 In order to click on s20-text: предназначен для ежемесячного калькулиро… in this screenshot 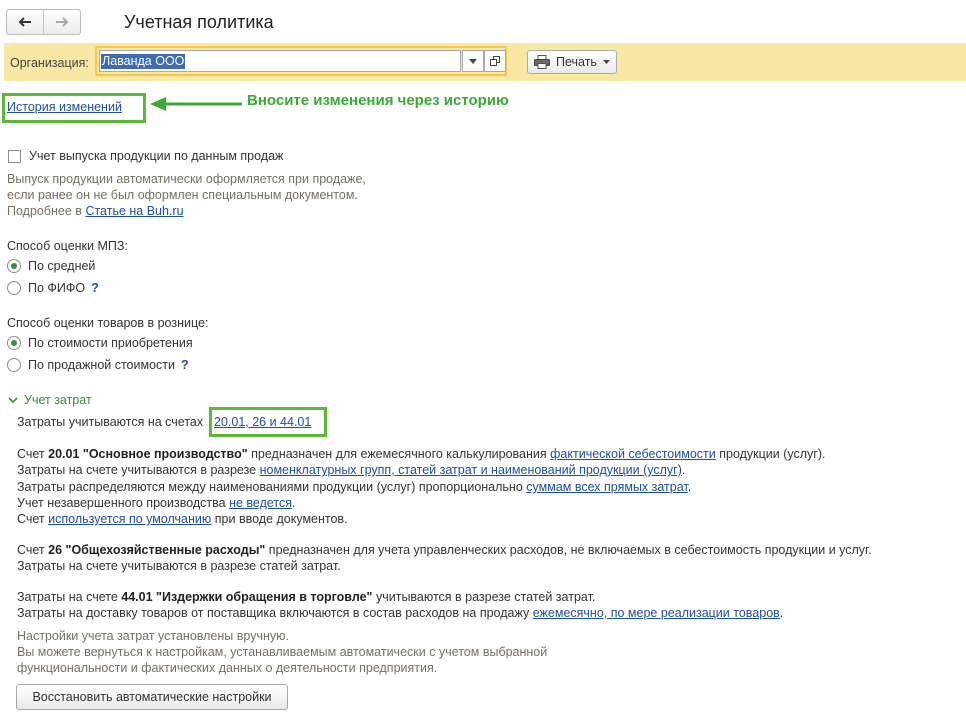, I will do `click(399, 454)`.